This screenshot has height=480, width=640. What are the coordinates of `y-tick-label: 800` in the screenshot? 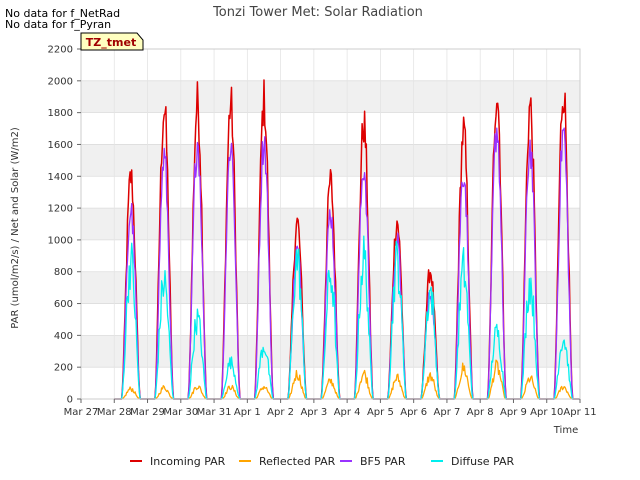 It's located at (63, 272).